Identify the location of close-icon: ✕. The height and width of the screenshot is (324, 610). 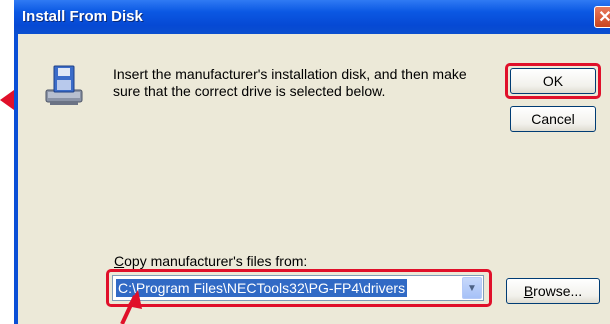
(604, 17).